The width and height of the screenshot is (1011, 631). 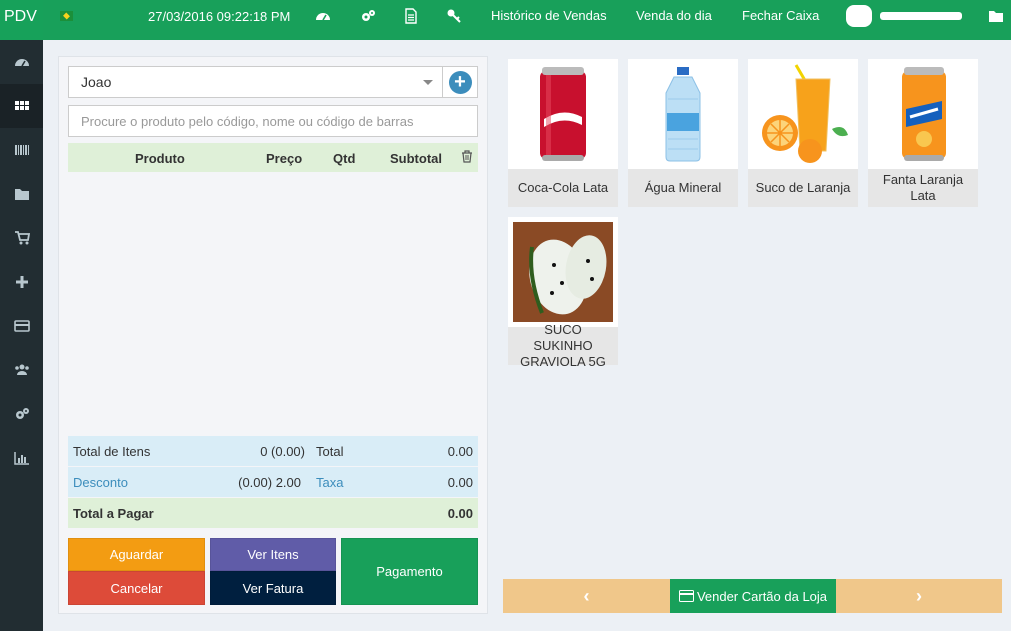 What do you see at coordinates (460, 513) in the screenshot?
I see `total-payable-value: 0.00` at bounding box center [460, 513].